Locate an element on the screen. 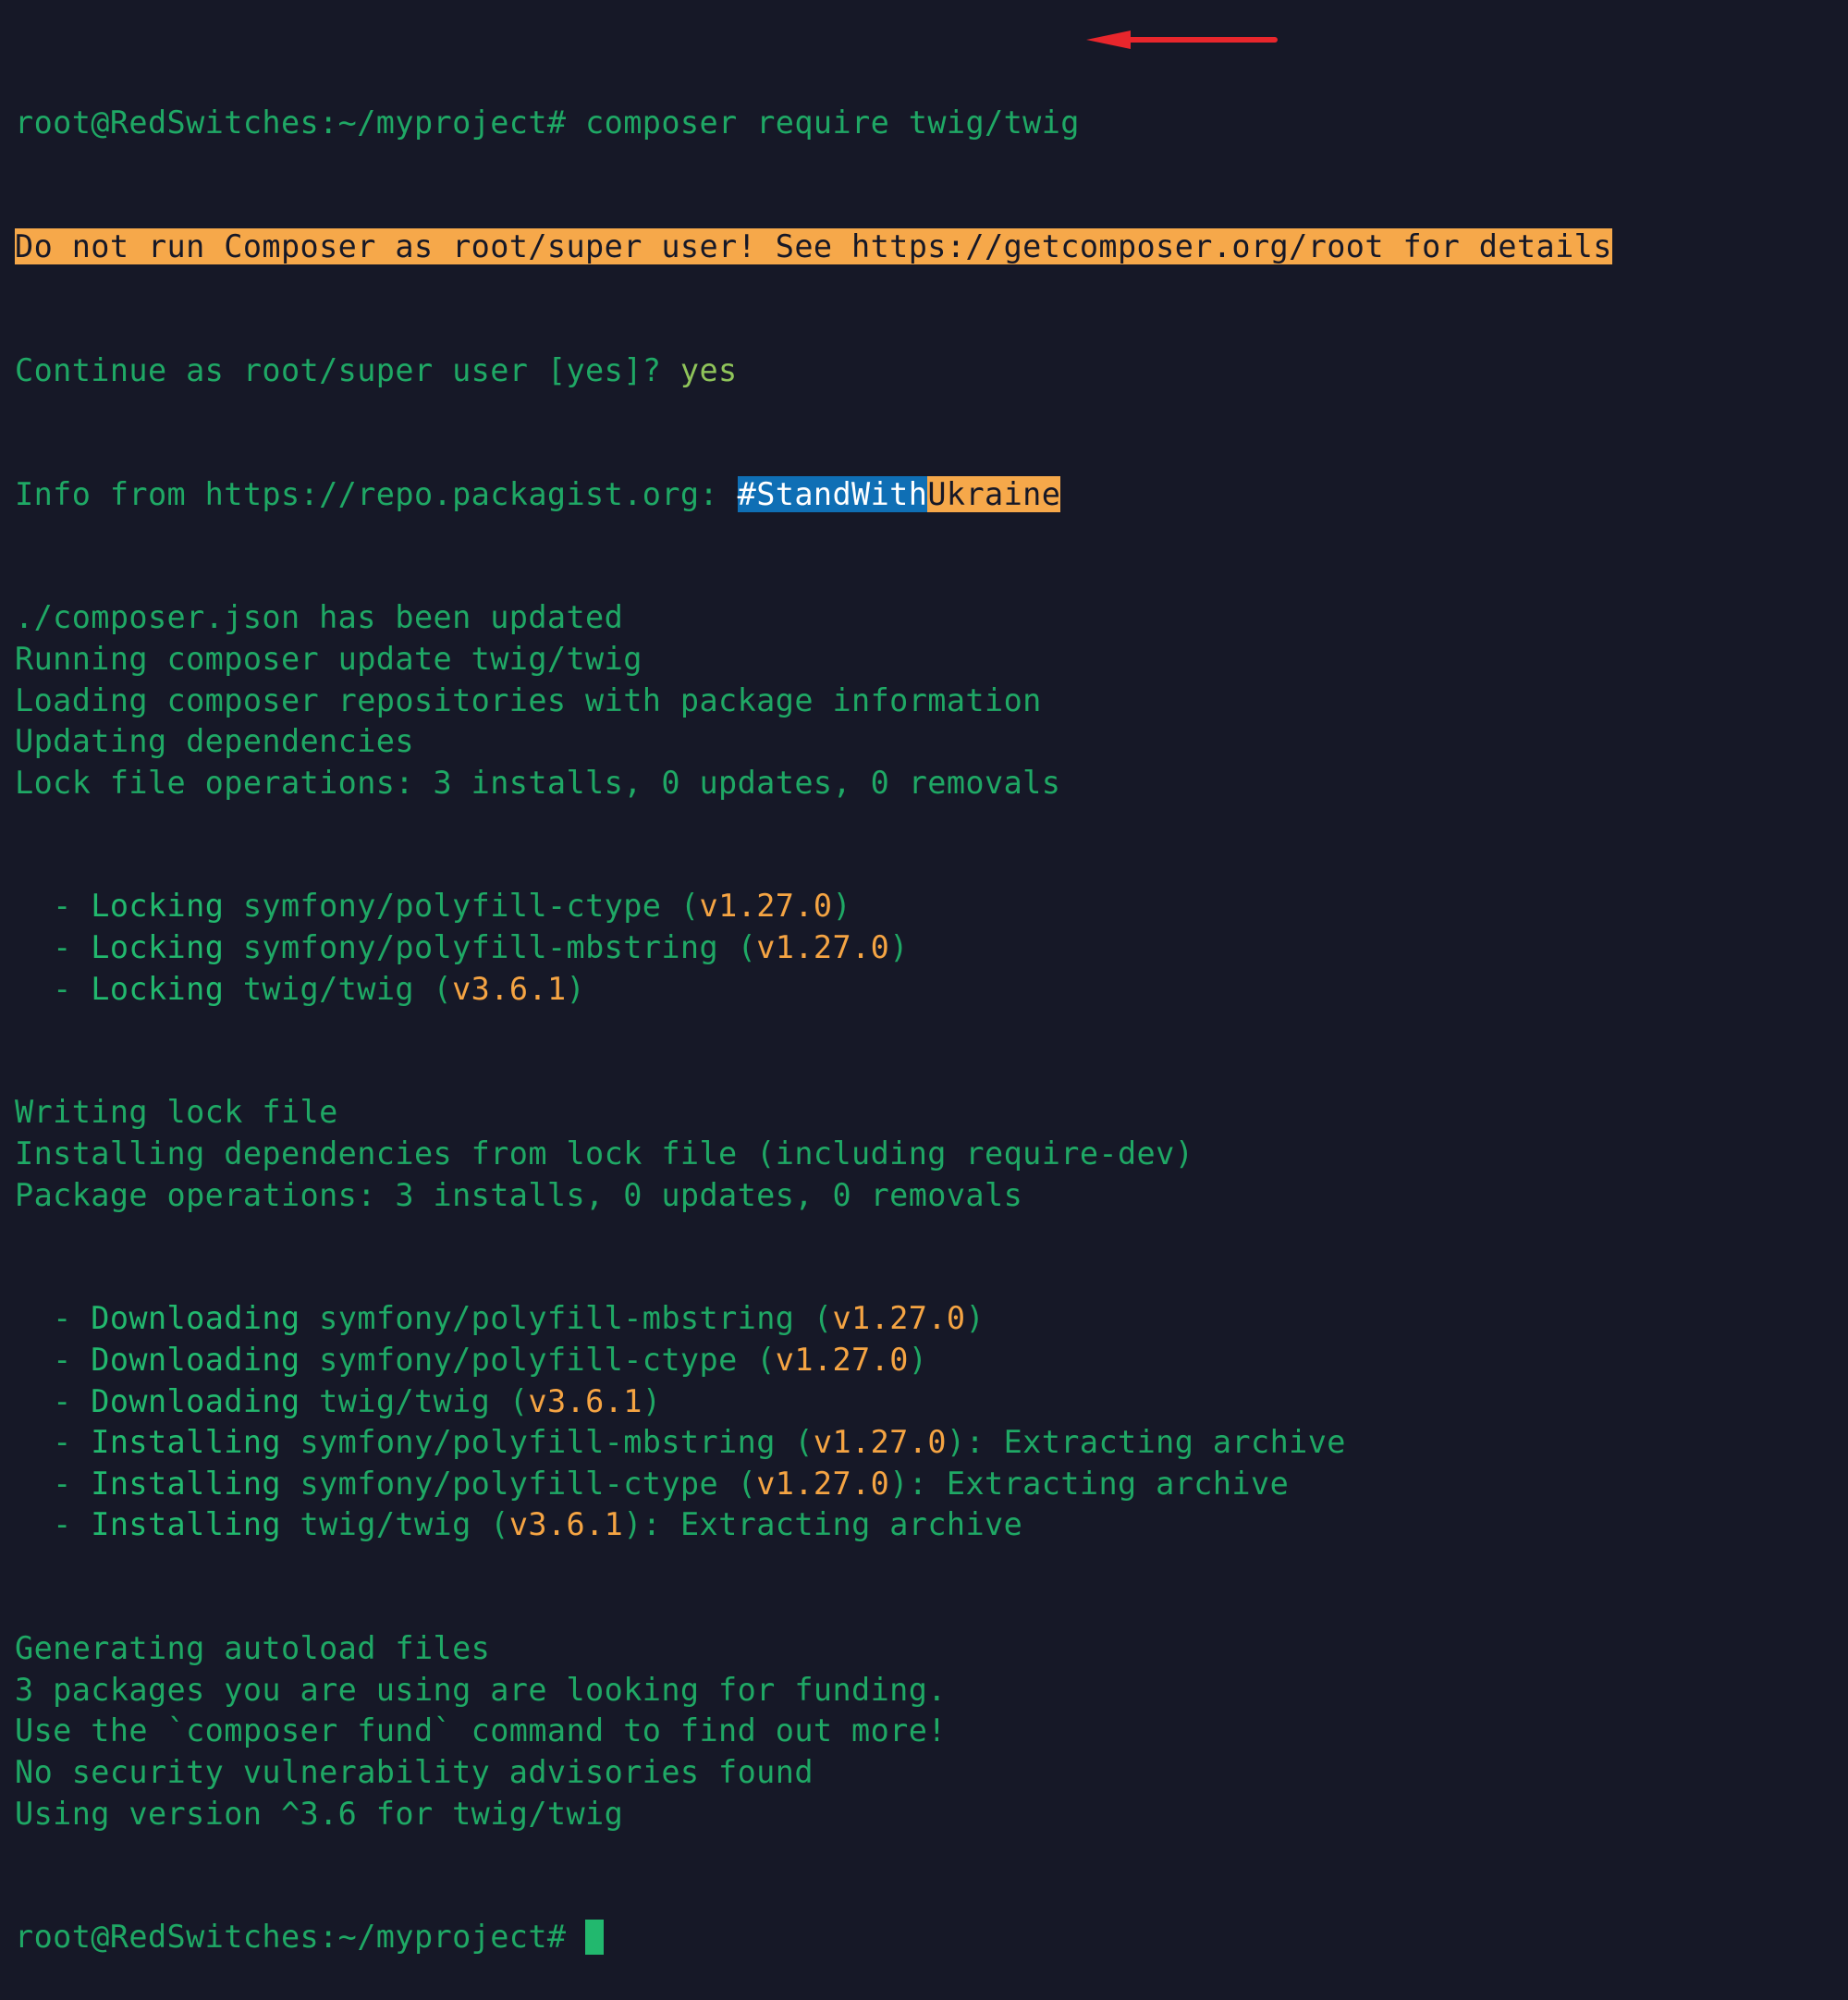 The width and height of the screenshot is (1848, 2000). continue-prompt: Continue as root/super user [yes]? is located at coordinates (338, 369).